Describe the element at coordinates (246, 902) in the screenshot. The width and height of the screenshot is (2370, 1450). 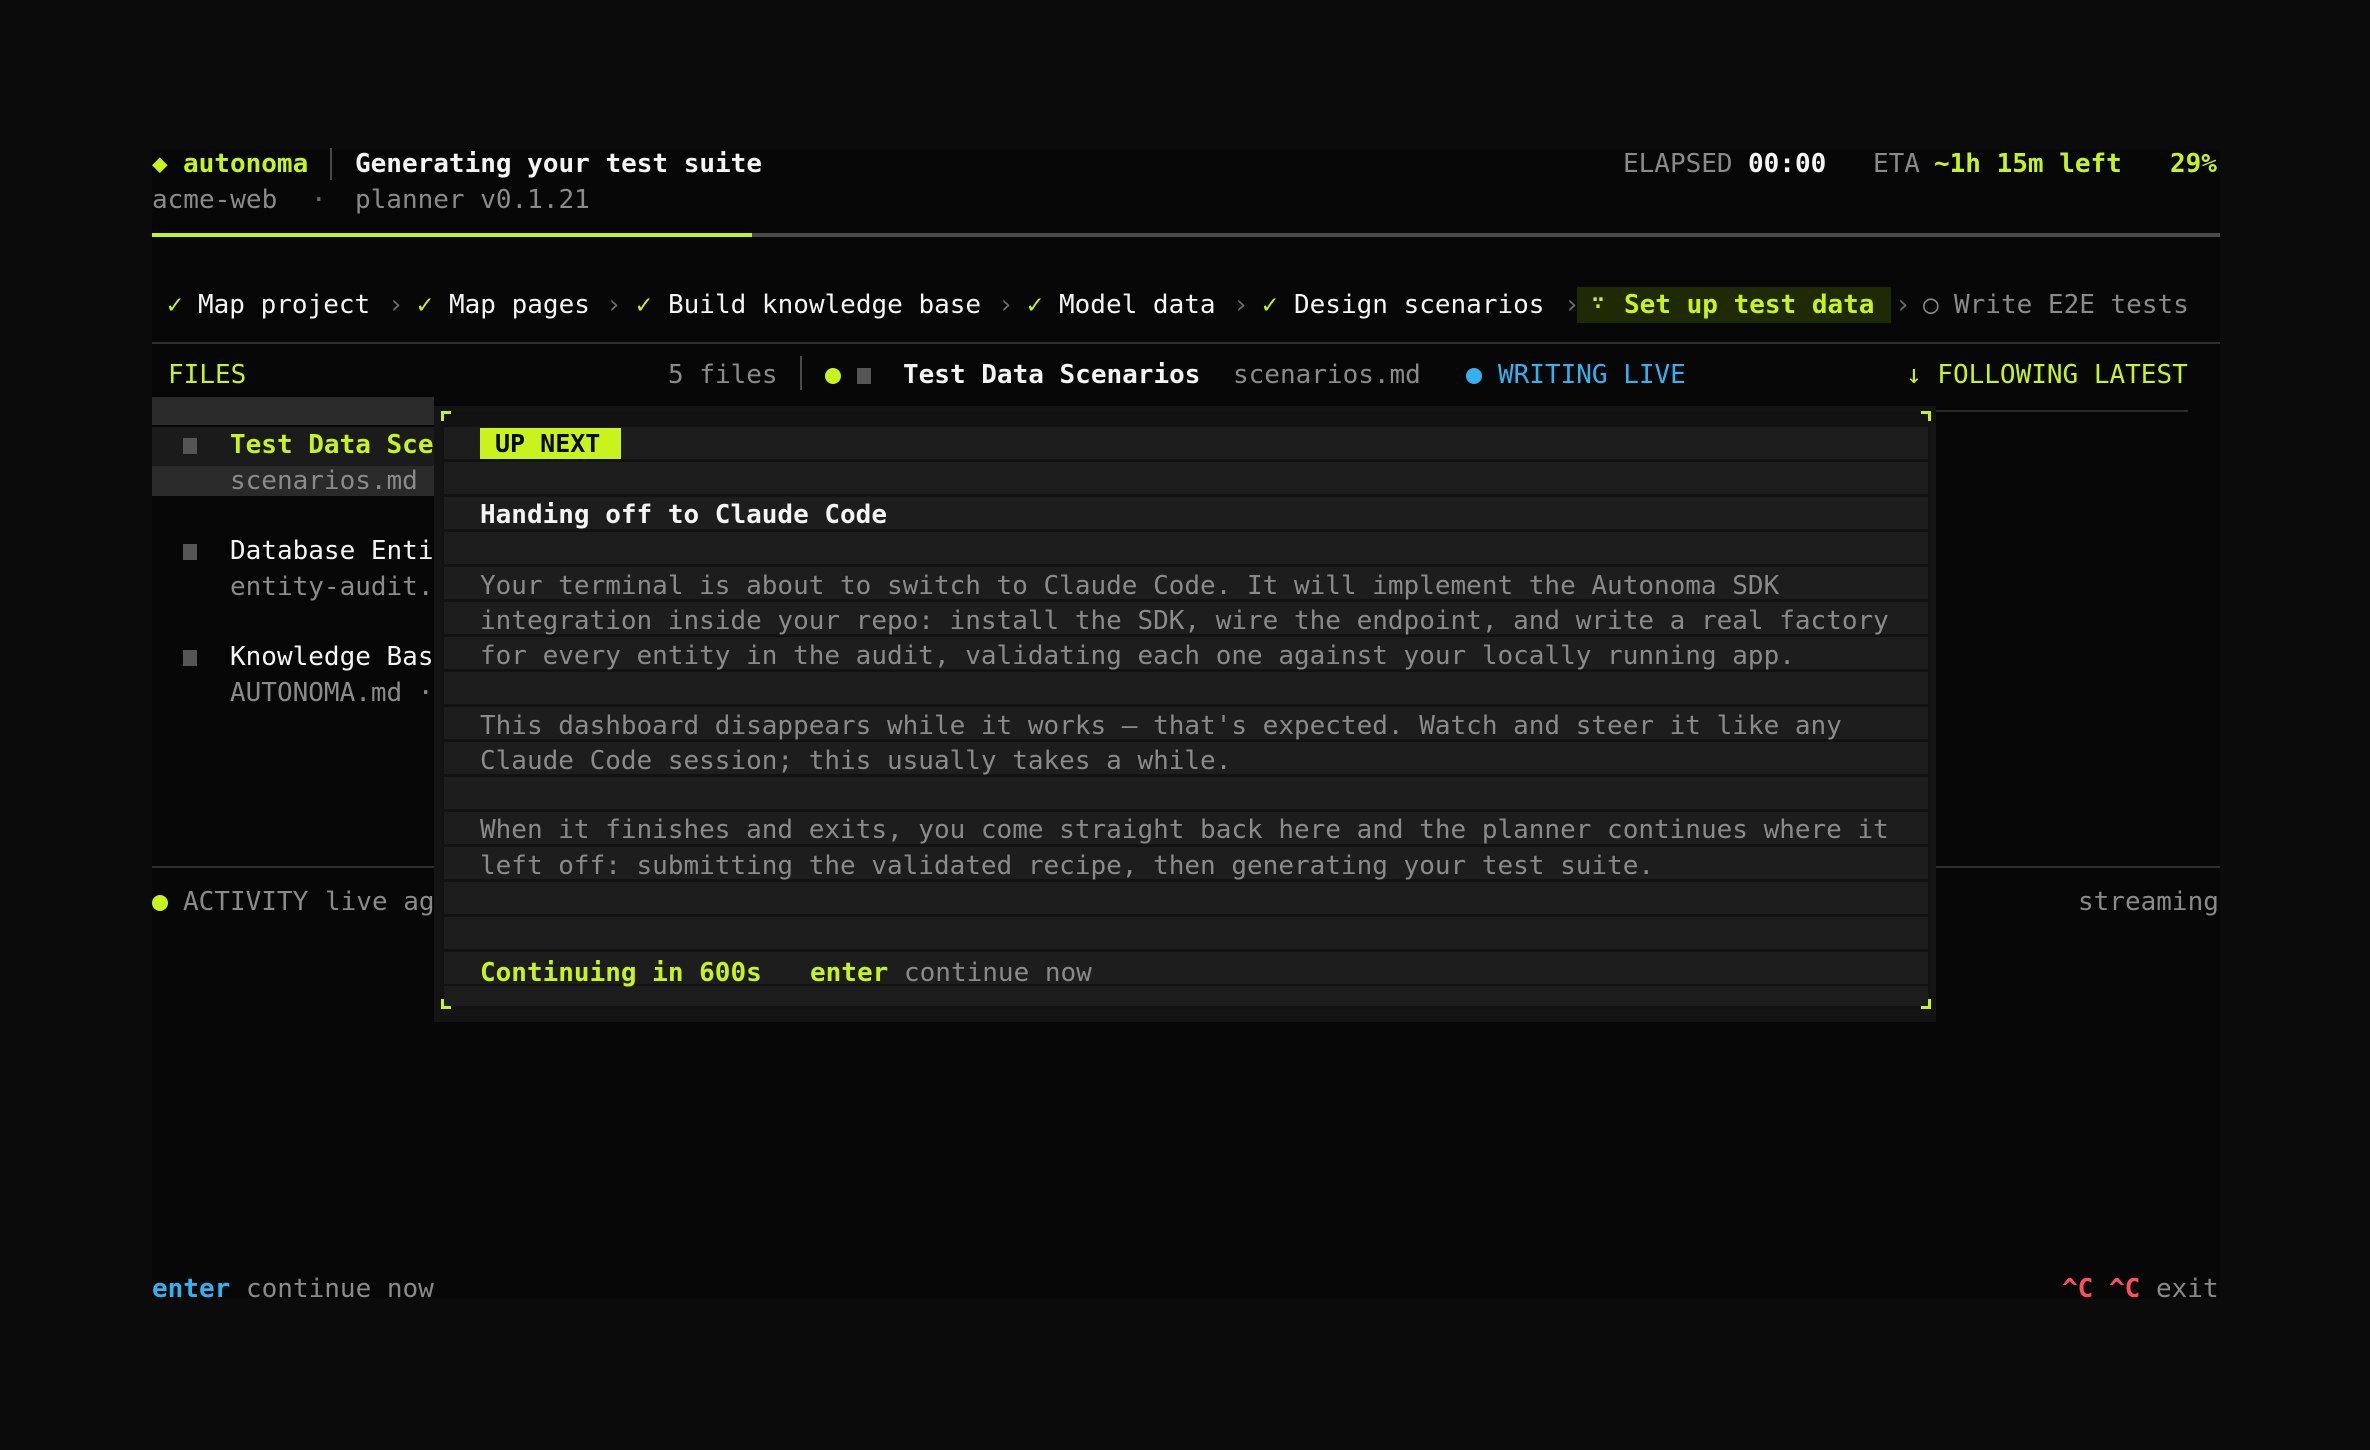
I see `activity-label: ACTIVITY` at that location.